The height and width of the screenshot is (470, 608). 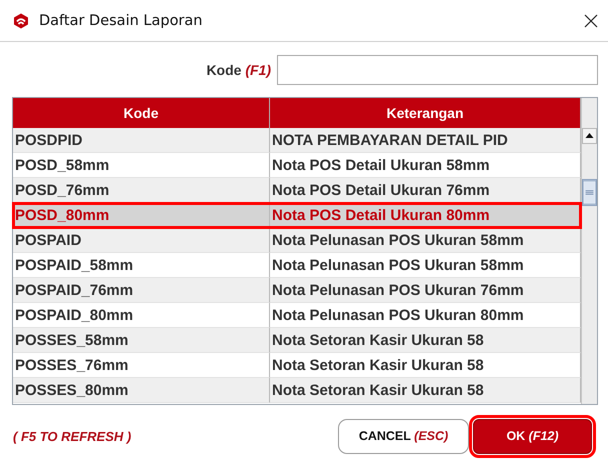 What do you see at coordinates (589, 136) in the screenshot?
I see `scroll-up-icon` at bounding box center [589, 136].